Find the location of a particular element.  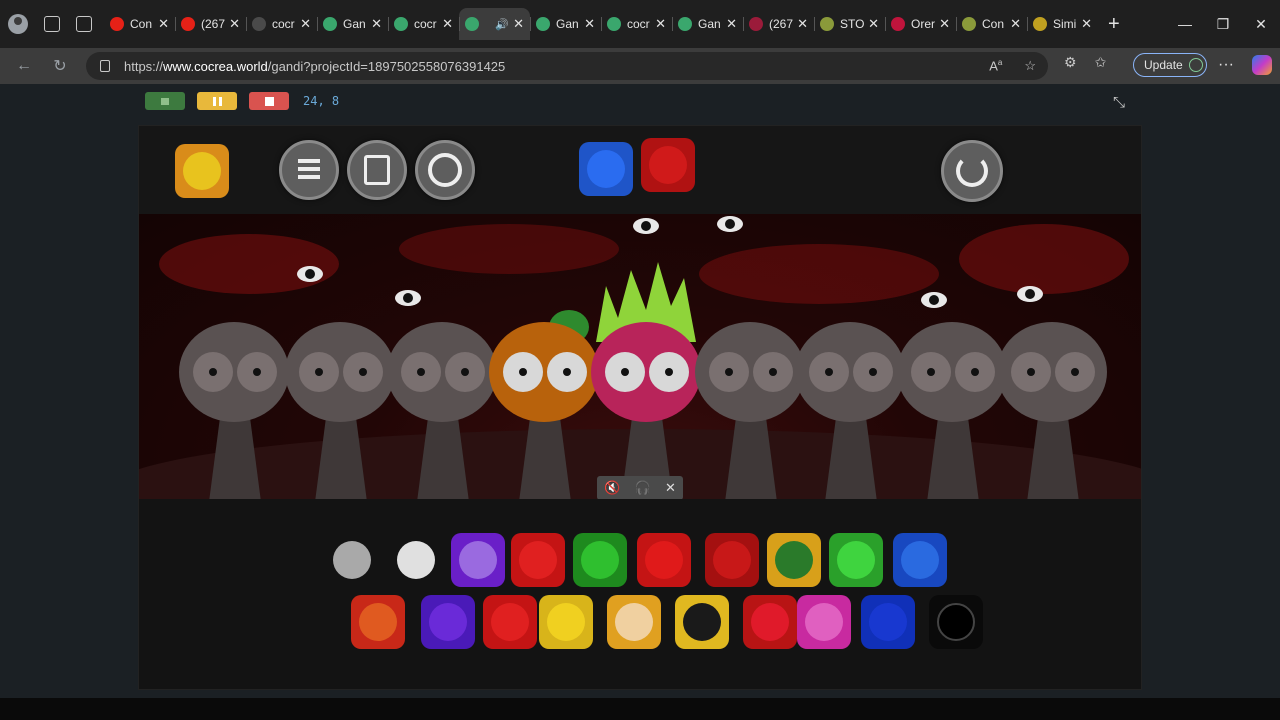

red-mode-tile is located at coordinates (668, 165).